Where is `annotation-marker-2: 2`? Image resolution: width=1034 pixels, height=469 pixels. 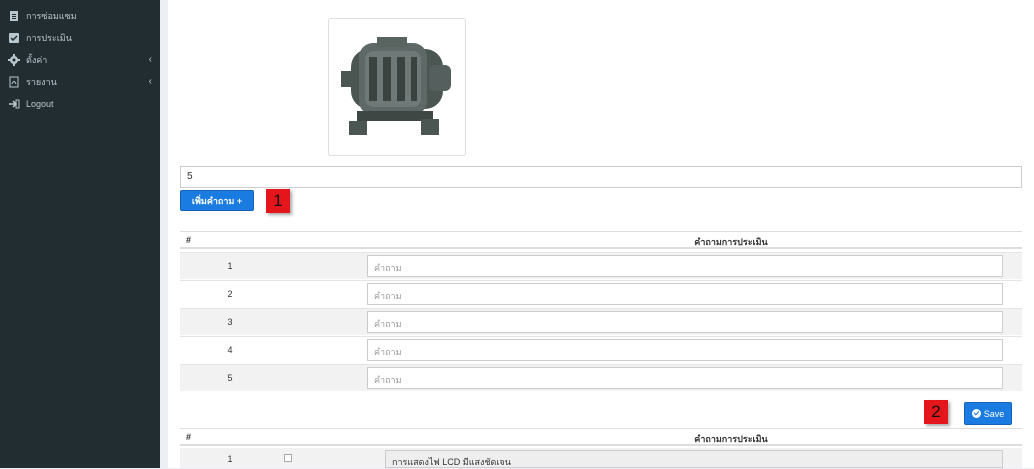
annotation-marker-2: 2 is located at coordinates (936, 412).